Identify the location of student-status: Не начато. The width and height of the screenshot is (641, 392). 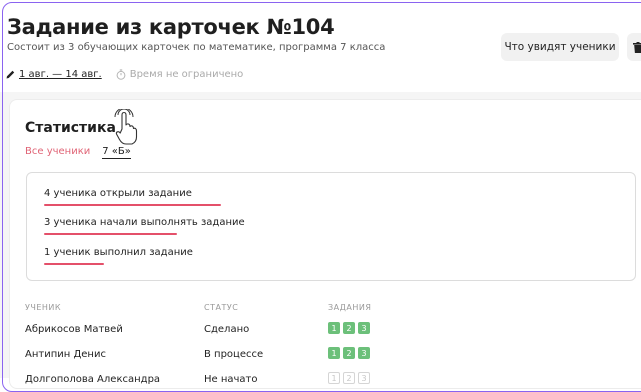
(231, 379).